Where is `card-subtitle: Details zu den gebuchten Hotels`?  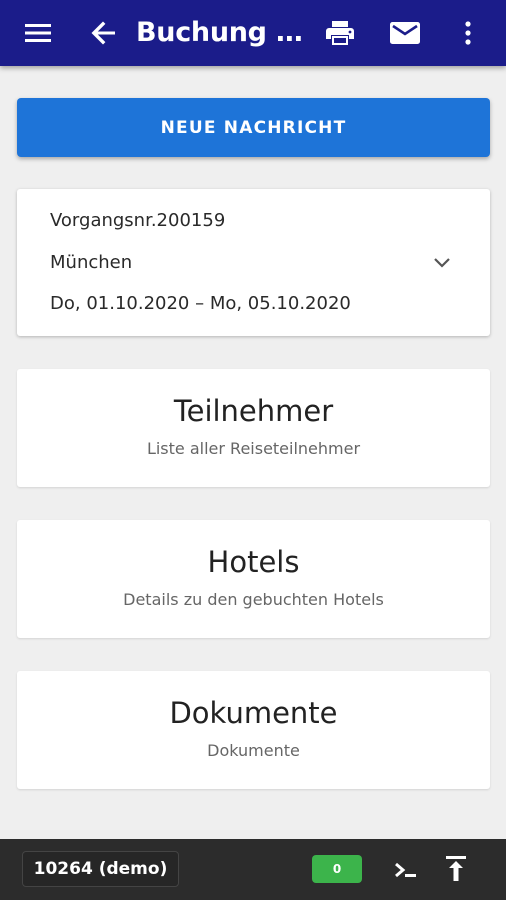
card-subtitle: Details zu den gebuchten Hotels is located at coordinates (253, 599).